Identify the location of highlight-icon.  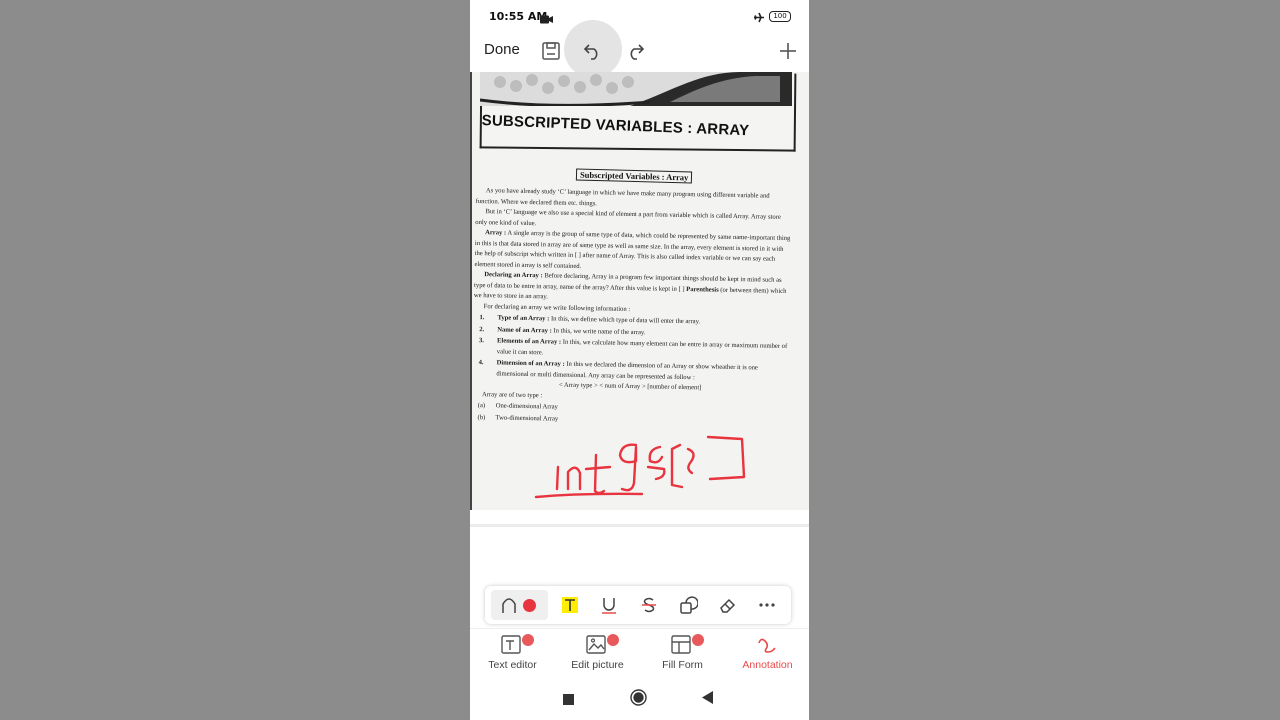
(570, 605).